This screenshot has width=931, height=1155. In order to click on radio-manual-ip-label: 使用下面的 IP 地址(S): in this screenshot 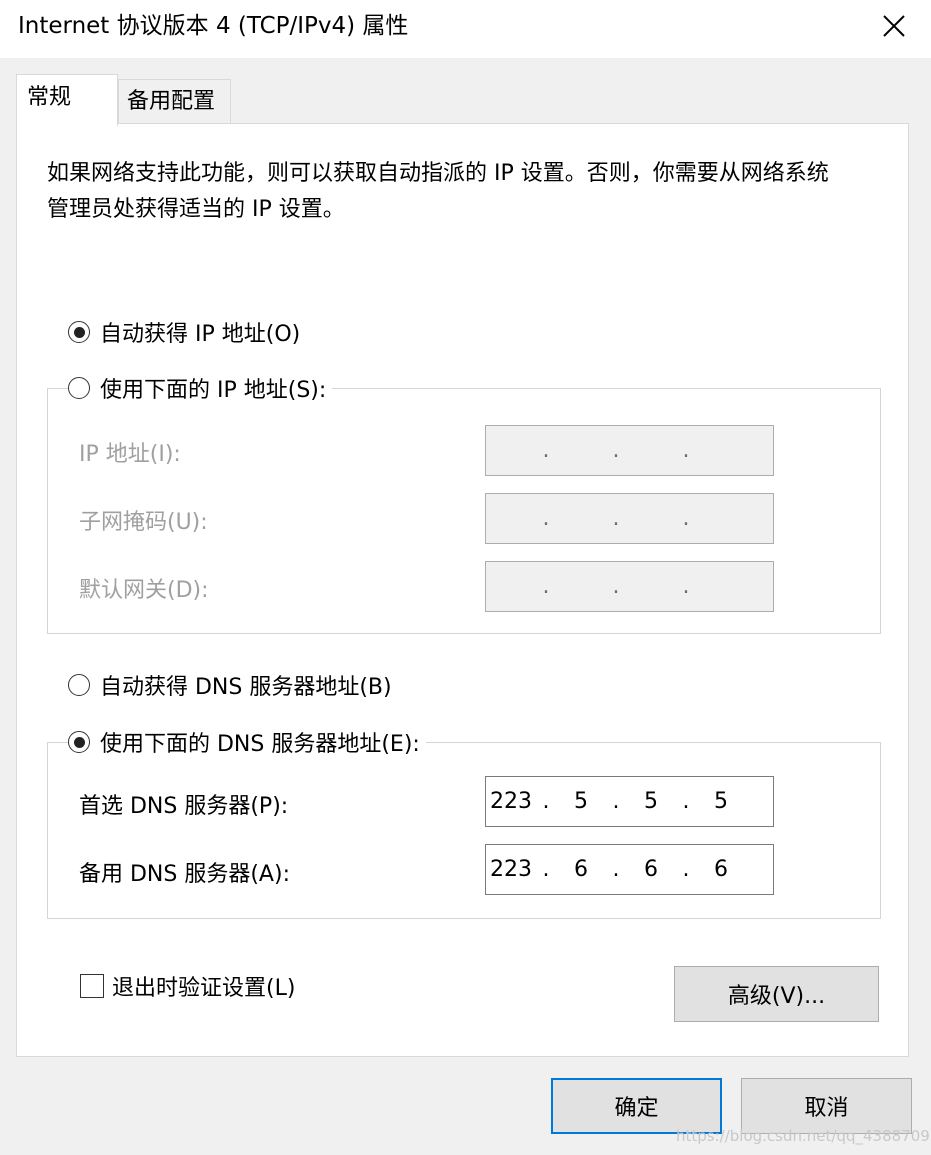, I will do `click(213, 390)`.